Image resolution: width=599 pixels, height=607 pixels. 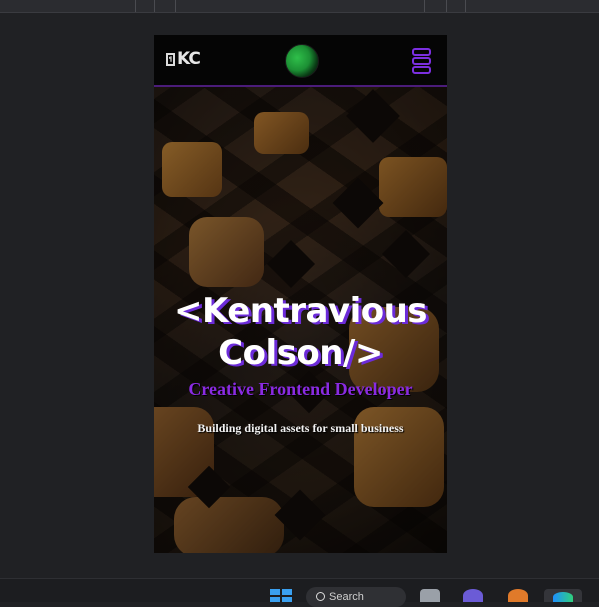 I want to click on avatar, so click(x=302, y=61).